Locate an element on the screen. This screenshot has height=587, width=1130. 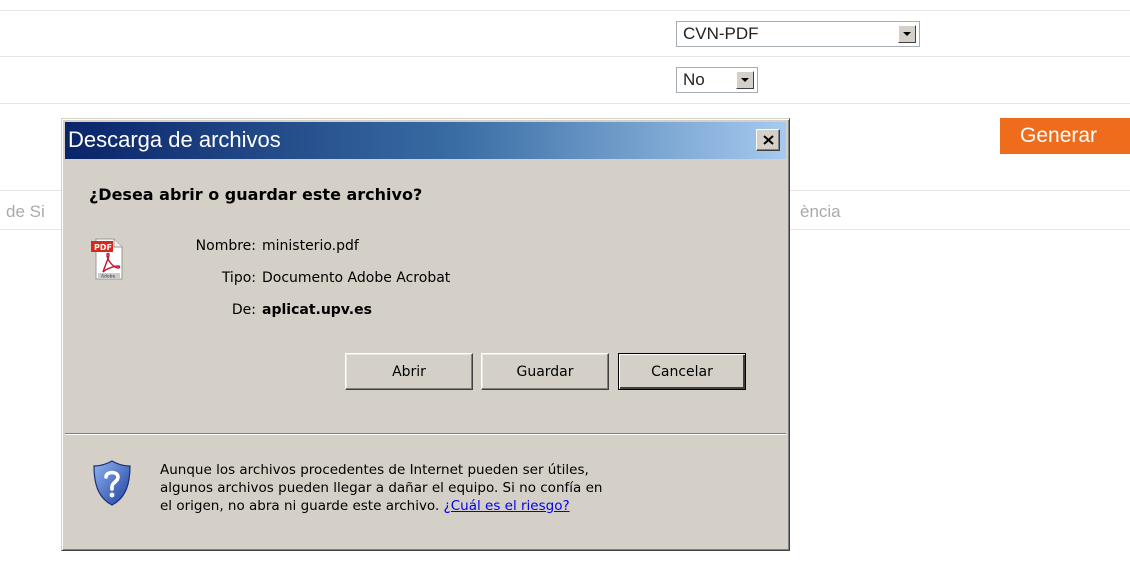
dialog-title: Descarga de archivos is located at coordinates (174, 139).